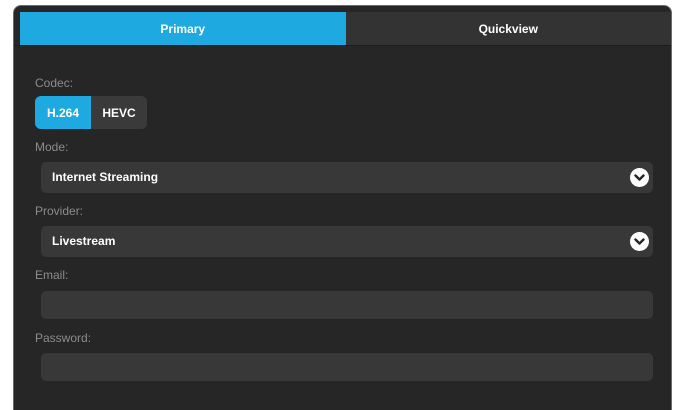  What do you see at coordinates (63, 338) in the screenshot?
I see `password-label: Password:` at bounding box center [63, 338].